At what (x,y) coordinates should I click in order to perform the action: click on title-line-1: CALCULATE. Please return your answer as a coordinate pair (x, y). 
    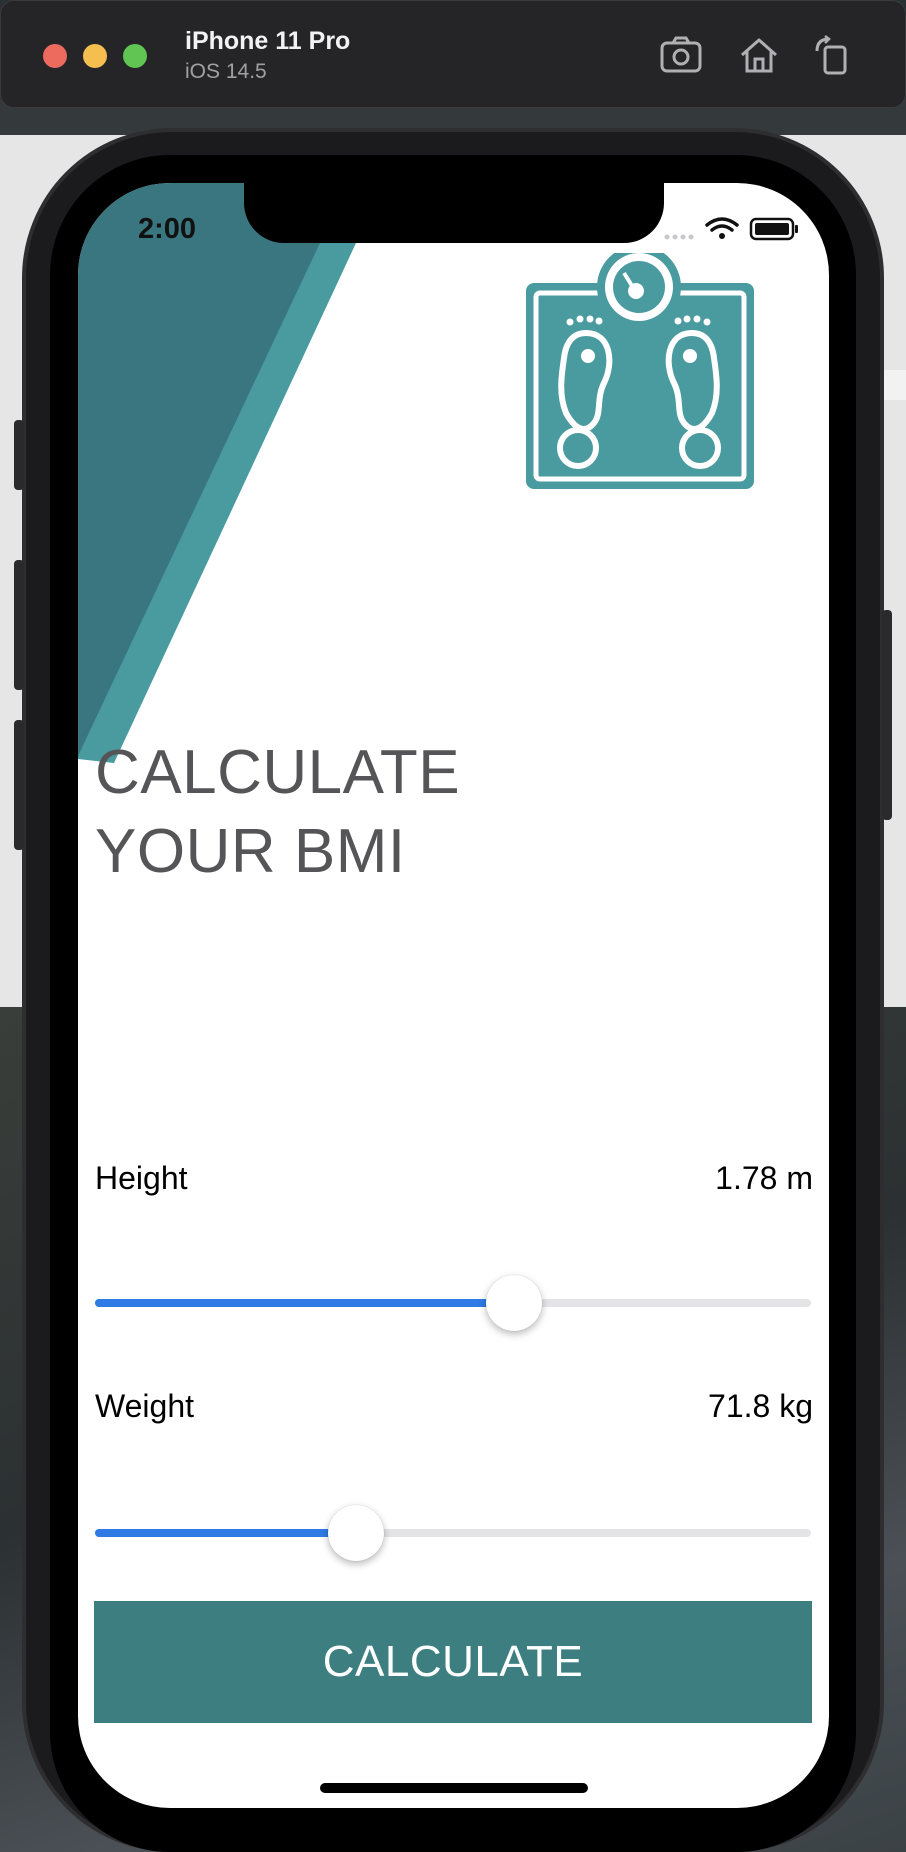
    Looking at the image, I should click on (278, 772).